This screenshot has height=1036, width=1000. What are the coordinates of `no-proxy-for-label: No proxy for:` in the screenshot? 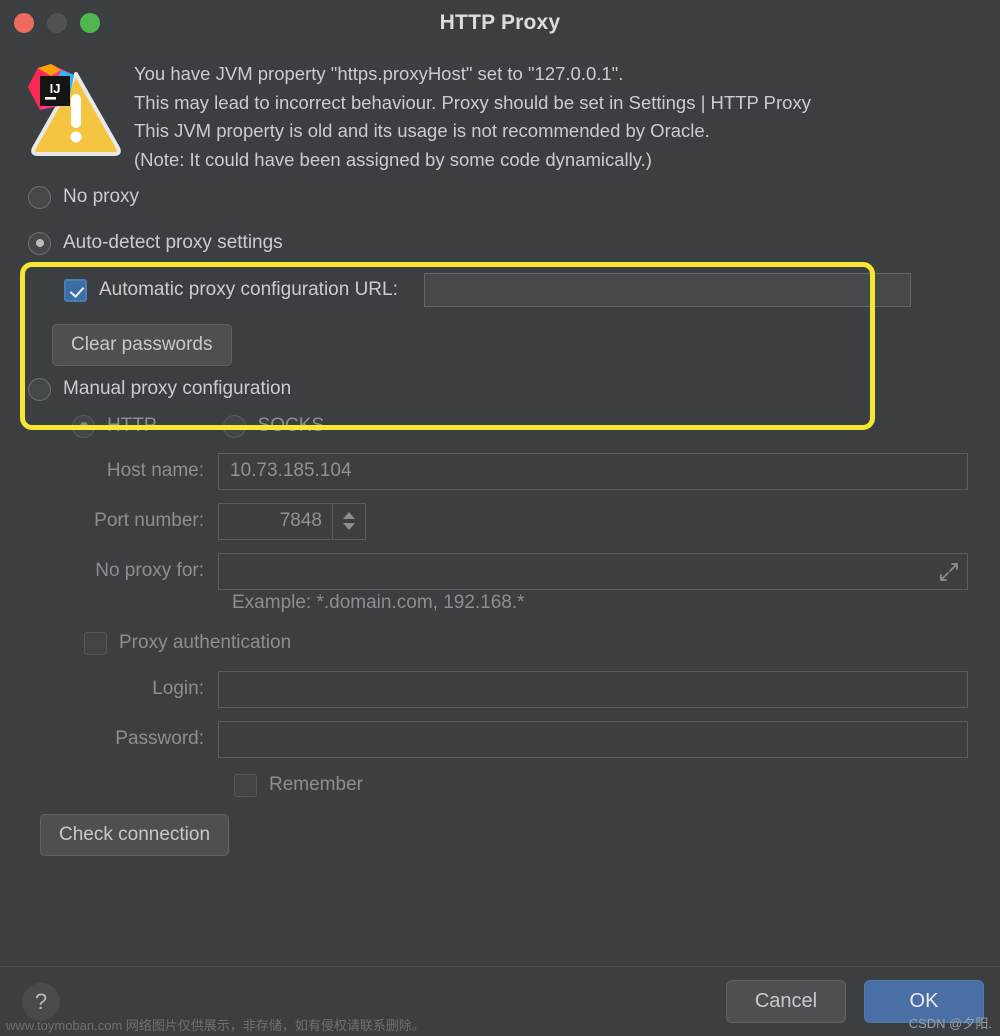 It's located at (149, 570).